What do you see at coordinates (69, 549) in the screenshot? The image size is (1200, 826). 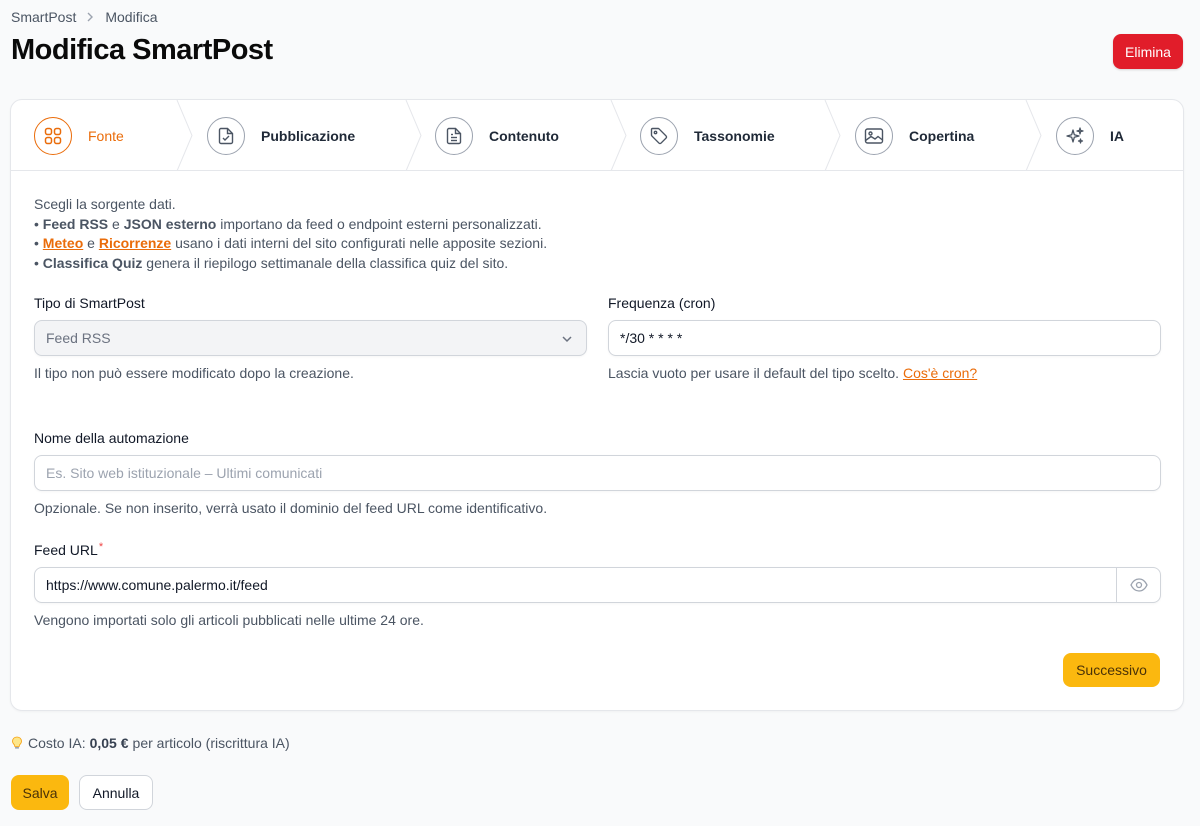 I see `url-label: Feed URL*` at bounding box center [69, 549].